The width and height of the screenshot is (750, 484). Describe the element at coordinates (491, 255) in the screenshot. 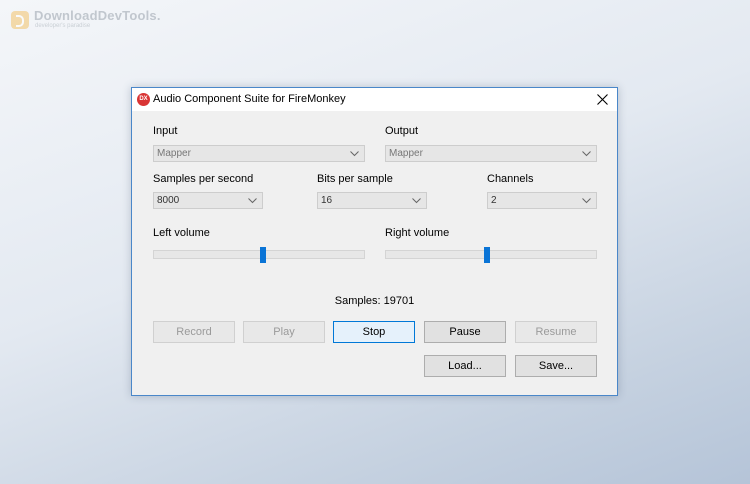

I see `right-volume-slider` at that location.